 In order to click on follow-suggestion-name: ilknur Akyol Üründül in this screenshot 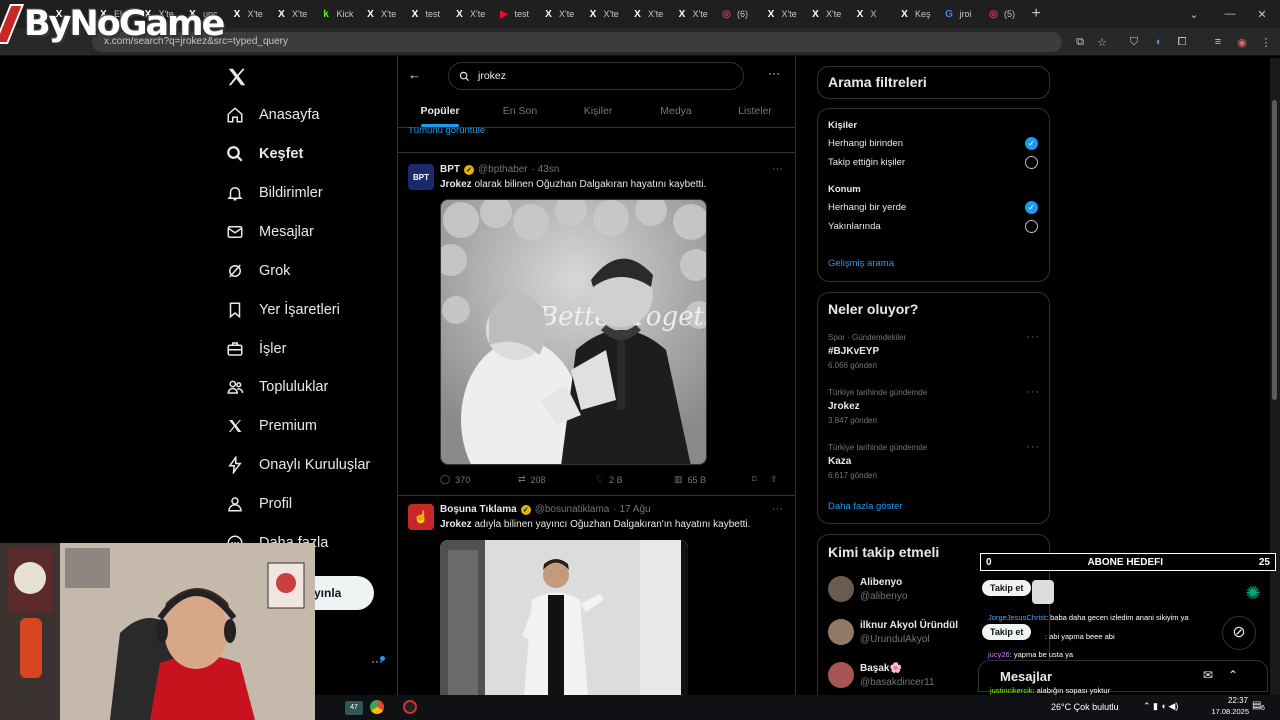, I will do `click(909, 625)`.